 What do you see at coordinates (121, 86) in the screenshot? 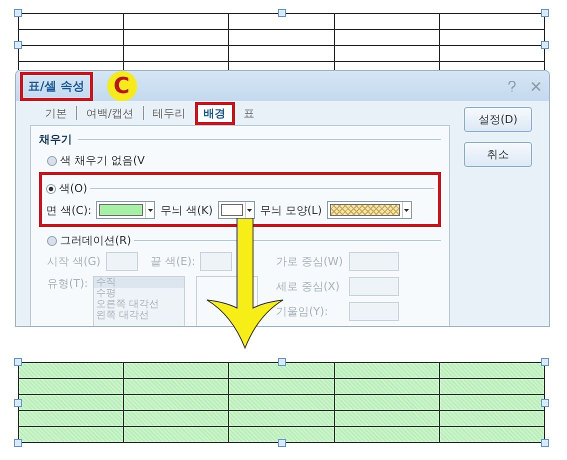
I see `callout-badge: C` at bounding box center [121, 86].